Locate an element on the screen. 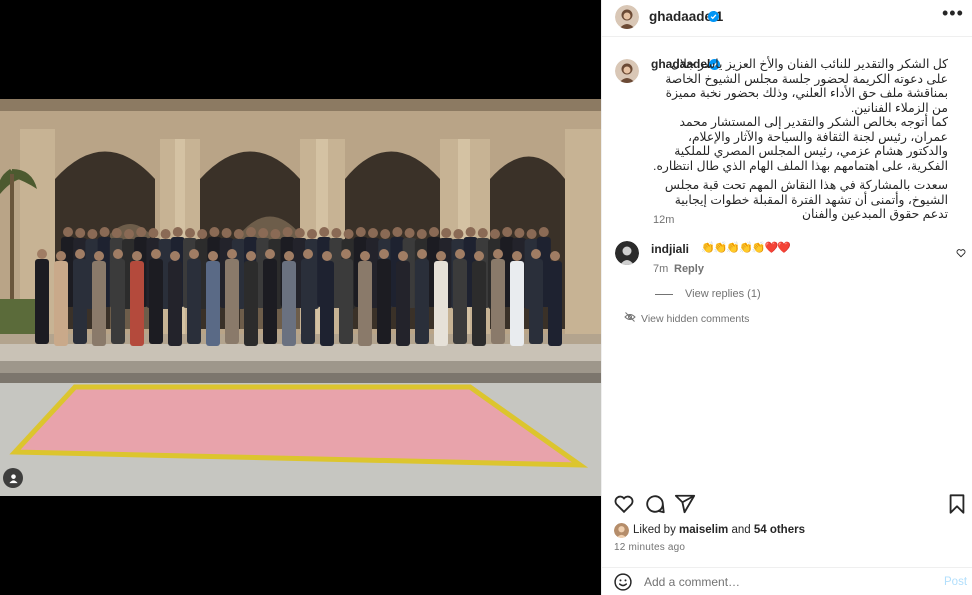 This screenshot has width=972, height=595. replies-divider is located at coordinates (664, 294).